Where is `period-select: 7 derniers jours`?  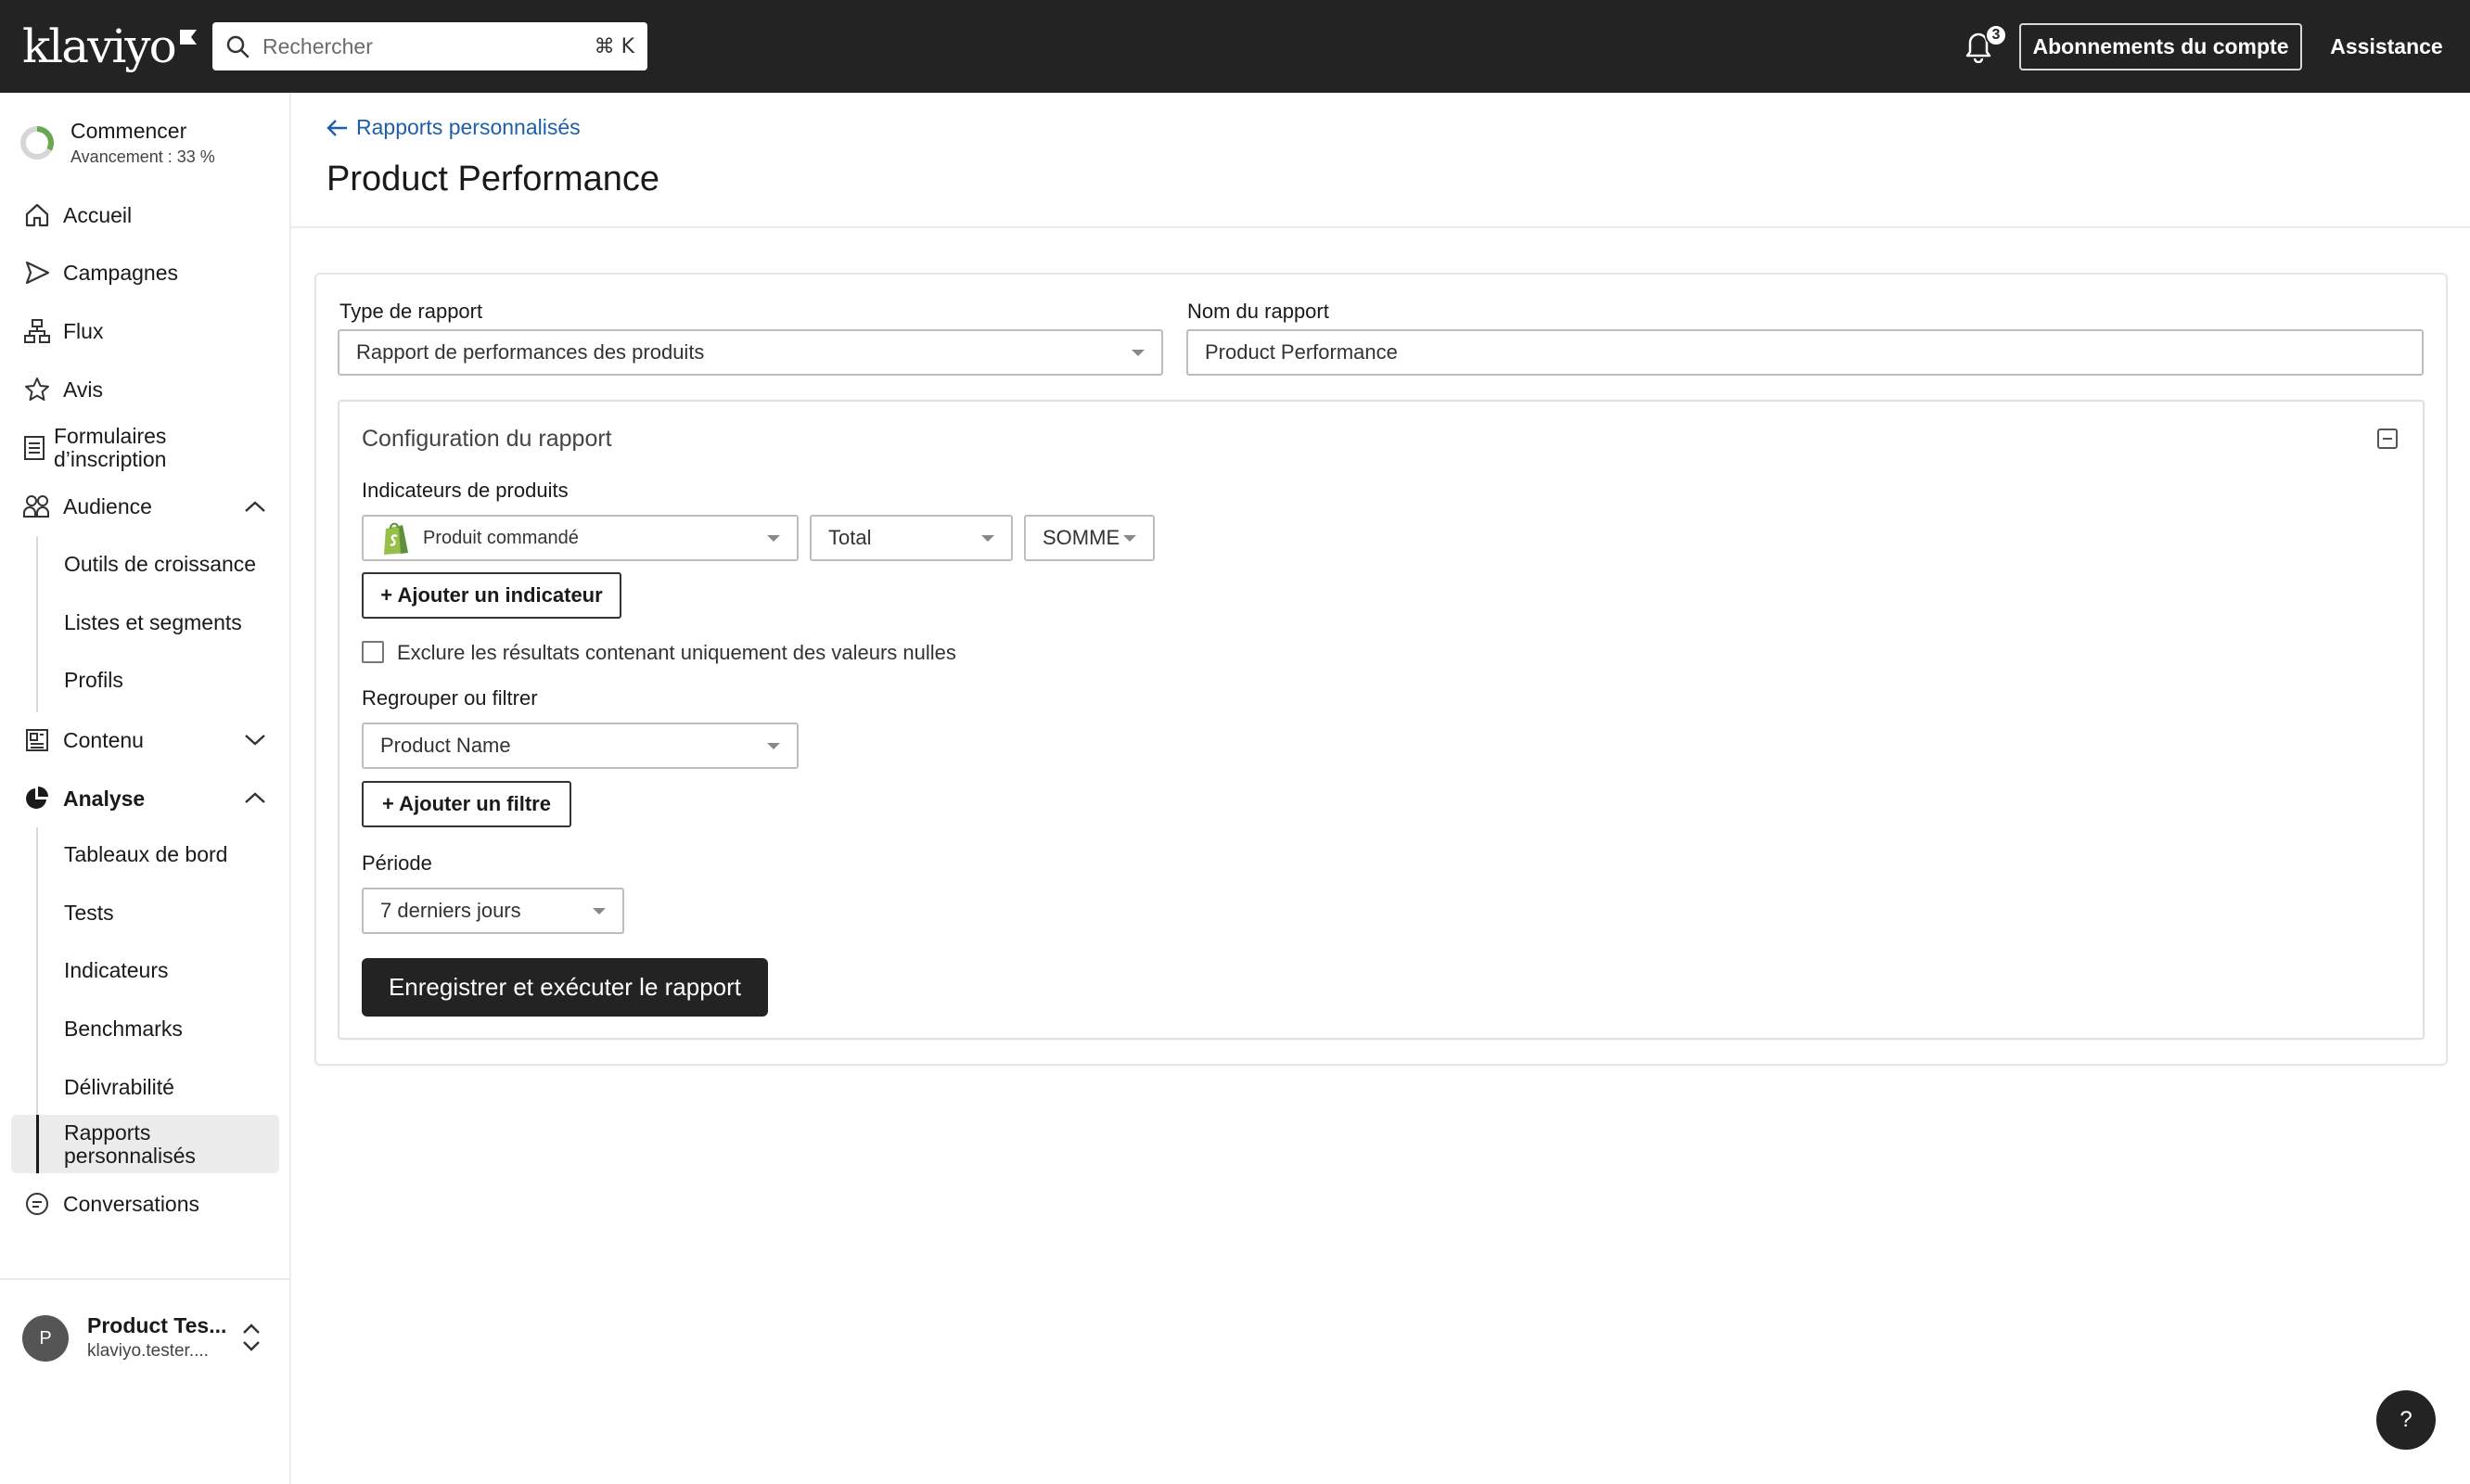 period-select: 7 derniers jours is located at coordinates (493, 911).